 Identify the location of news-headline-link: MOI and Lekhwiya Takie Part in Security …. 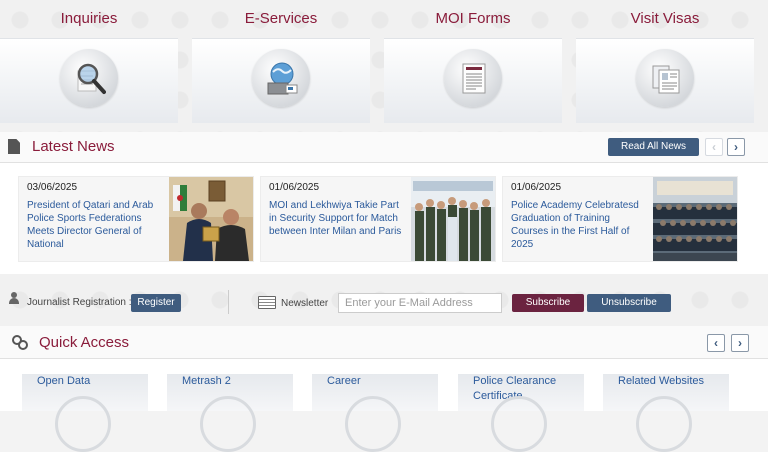
(337, 218).